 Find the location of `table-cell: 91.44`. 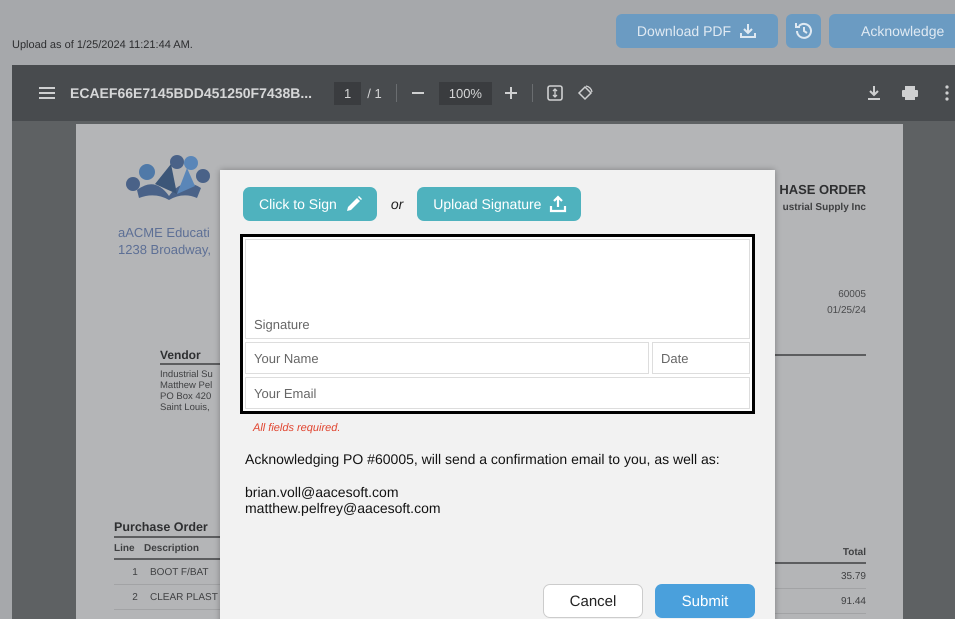

table-cell: 91.44 is located at coordinates (853, 601).